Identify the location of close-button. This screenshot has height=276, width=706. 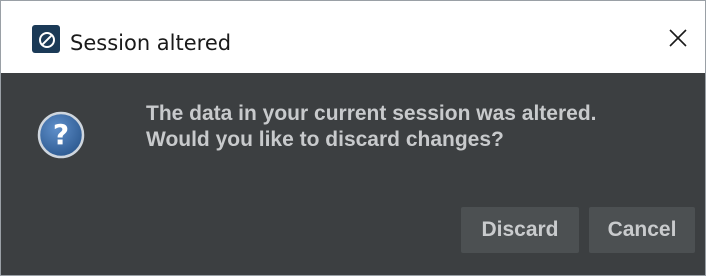
(675, 37).